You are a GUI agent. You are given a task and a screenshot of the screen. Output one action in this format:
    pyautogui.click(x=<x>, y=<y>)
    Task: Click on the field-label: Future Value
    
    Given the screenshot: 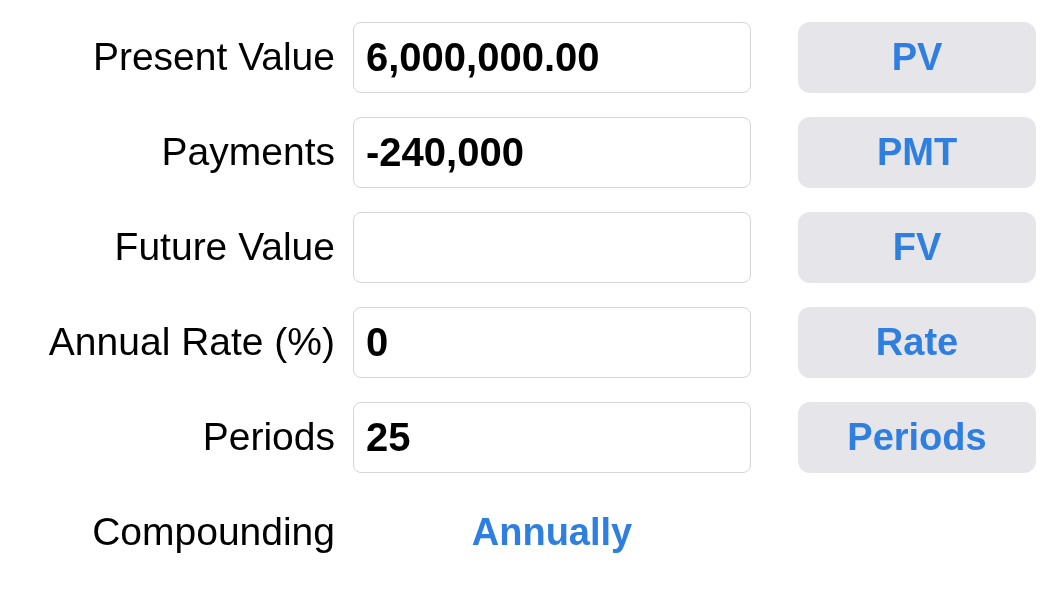 What is the action you would take?
    pyautogui.click(x=224, y=247)
    